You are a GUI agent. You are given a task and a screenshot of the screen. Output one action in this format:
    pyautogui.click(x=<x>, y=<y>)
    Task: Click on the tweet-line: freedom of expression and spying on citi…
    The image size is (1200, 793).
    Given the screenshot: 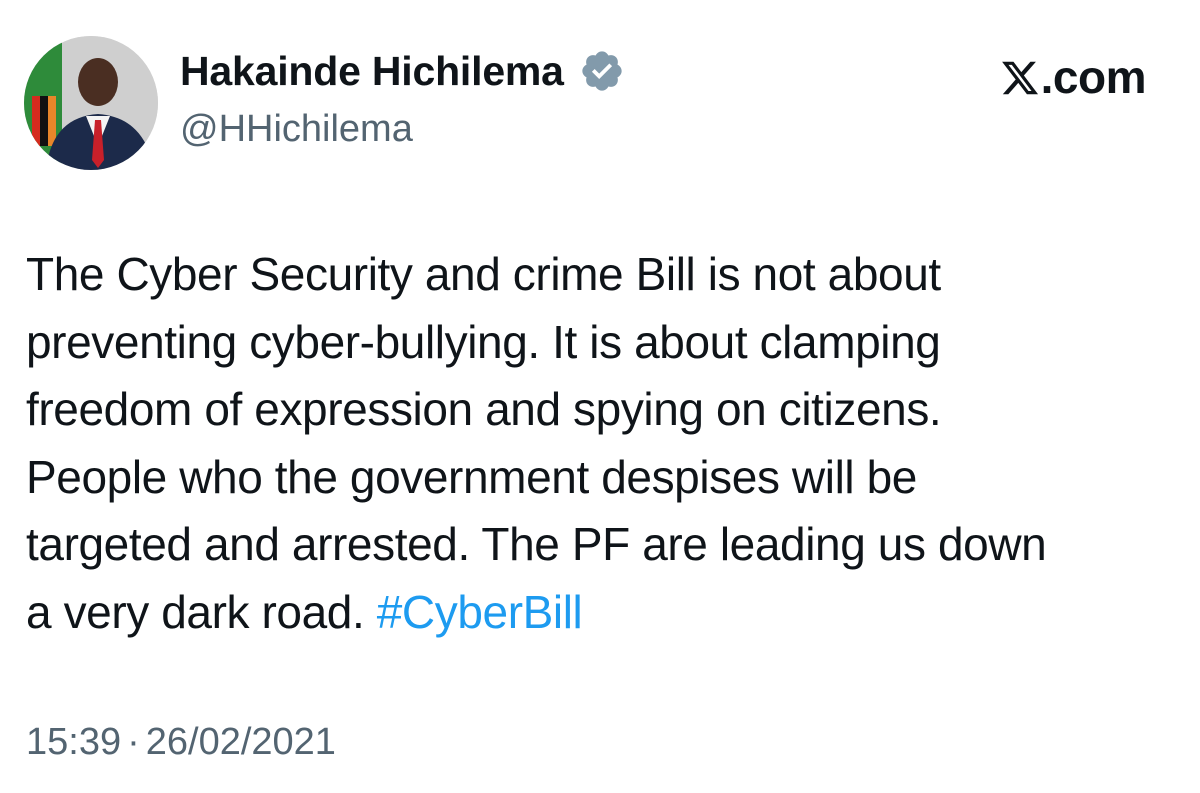 What is the action you would take?
    pyautogui.click(x=484, y=409)
    